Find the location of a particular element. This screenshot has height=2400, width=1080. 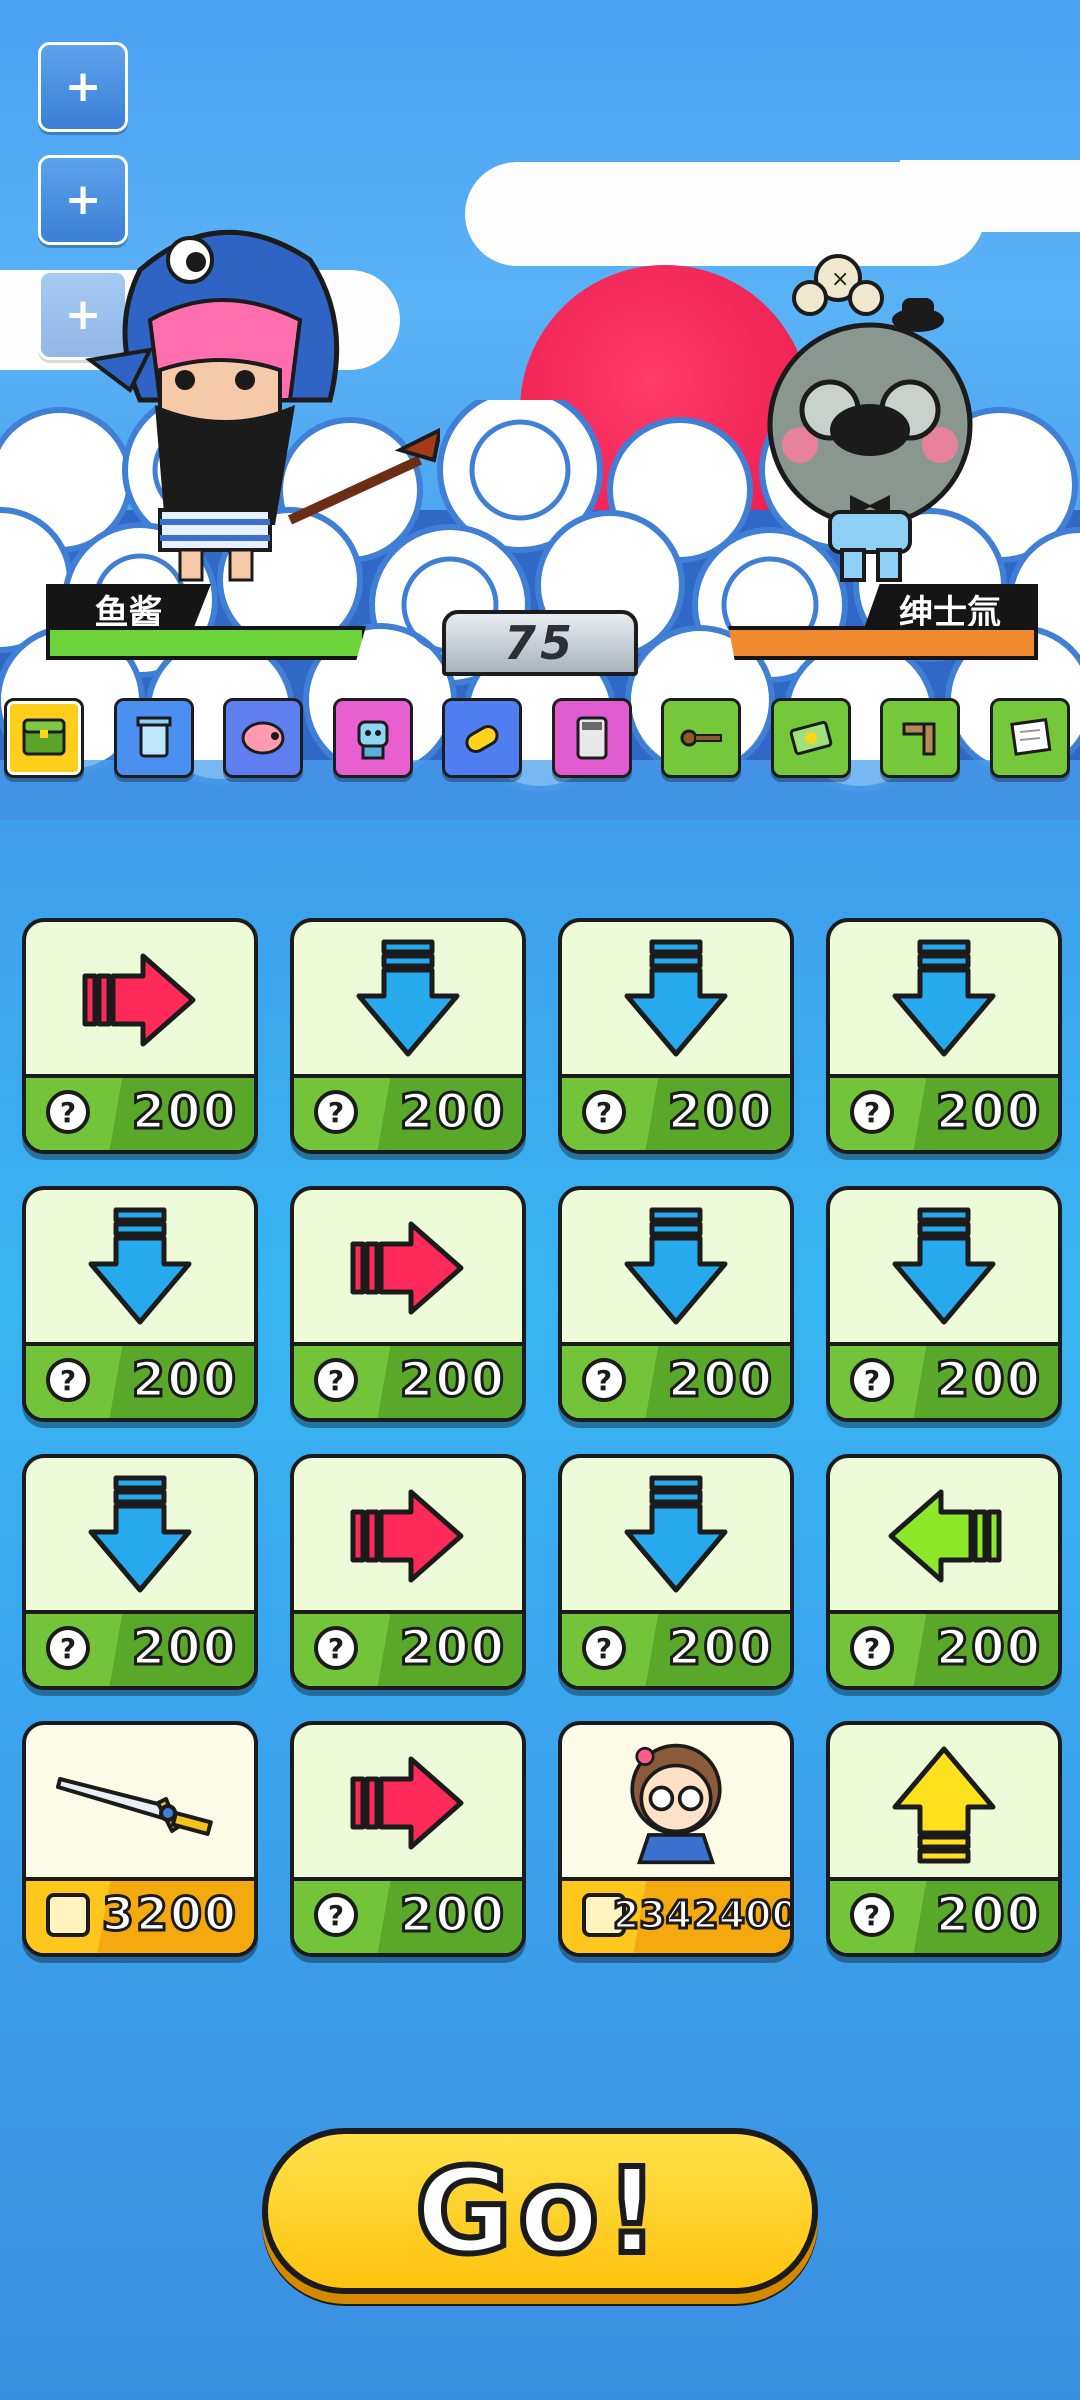

card-price-bar: 3200 is located at coordinates (140, 1915).